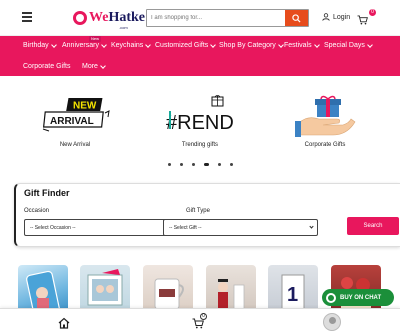 Image resolution: width=400 pixels, height=335 pixels. I want to click on feature-trending-gifts: #REND Trending gifts, so click(200, 121).